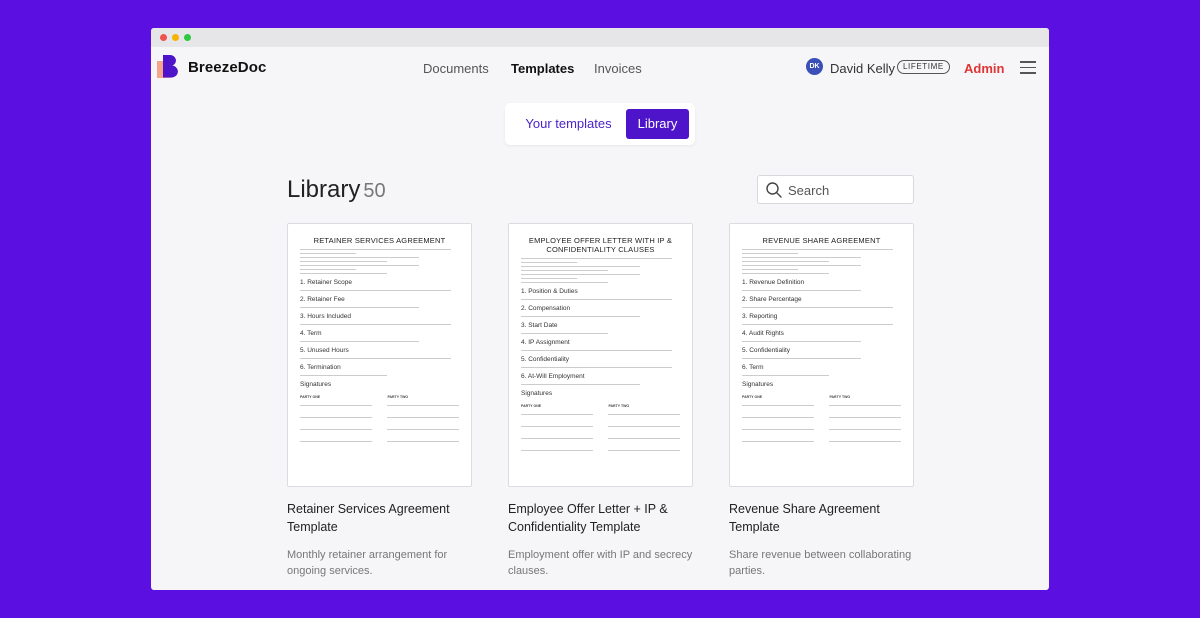 The image size is (1200, 618). I want to click on maximize-window-dot, so click(187, 37).